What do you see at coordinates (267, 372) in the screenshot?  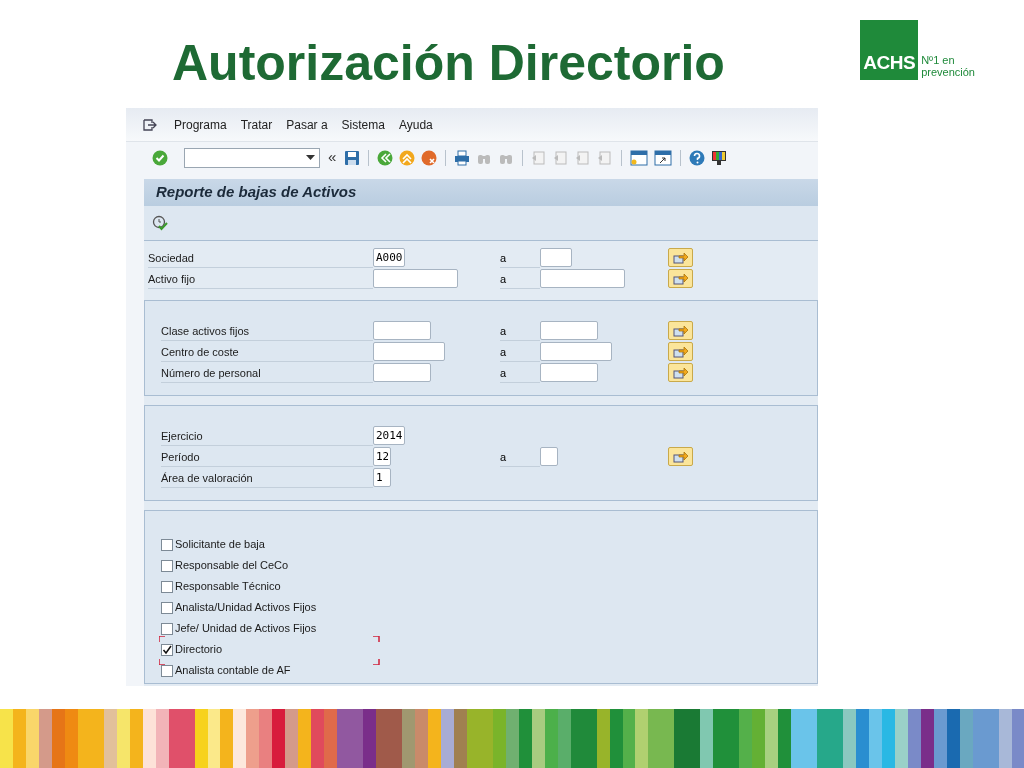 I see `field-label: Número de personal` at bounding box center [267, 372].